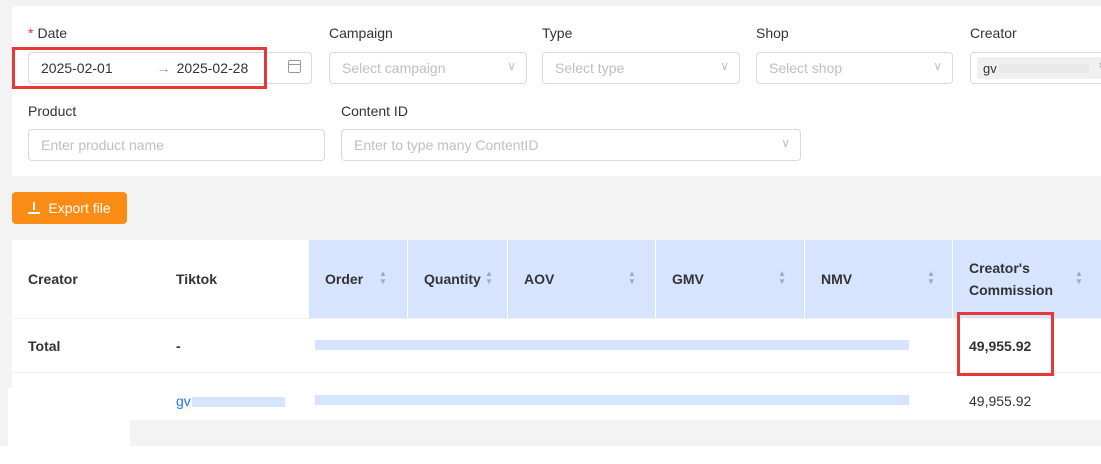  I want to click on shop-label: Shop, so click(772, 33).